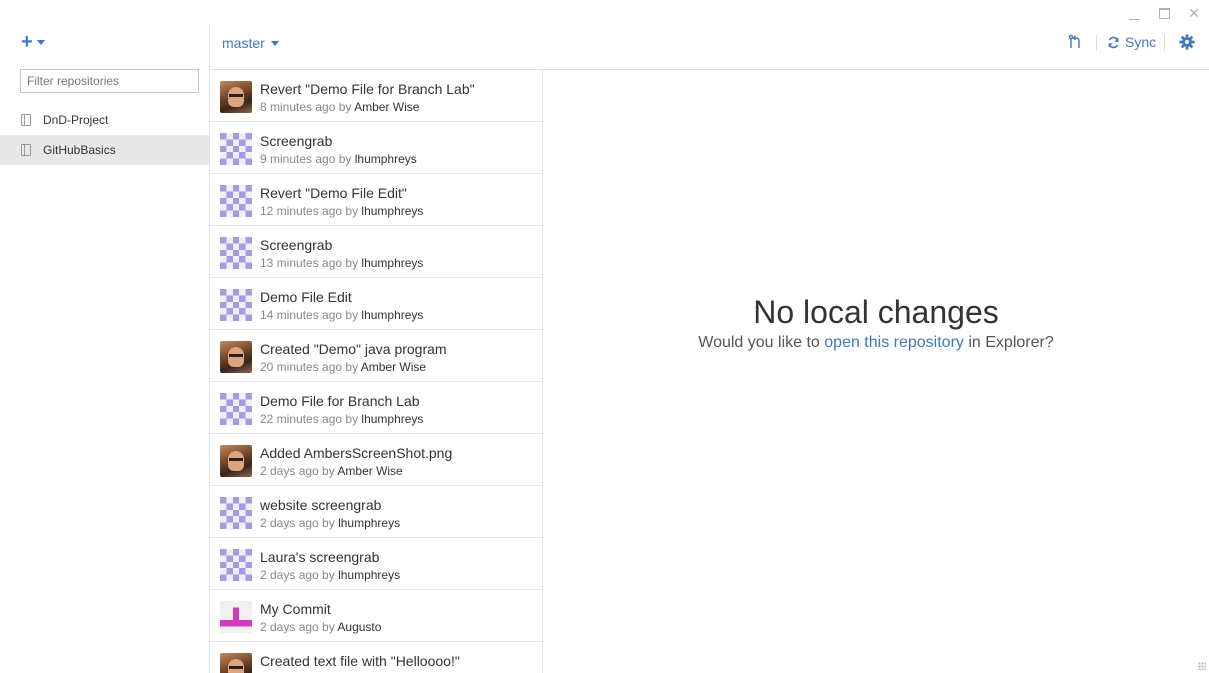 The height and width of the screenshot is (673, 1209). Describe the element at coordinates (1141, 42) in the screenshot. I see `sync-label: Sync` at that location.